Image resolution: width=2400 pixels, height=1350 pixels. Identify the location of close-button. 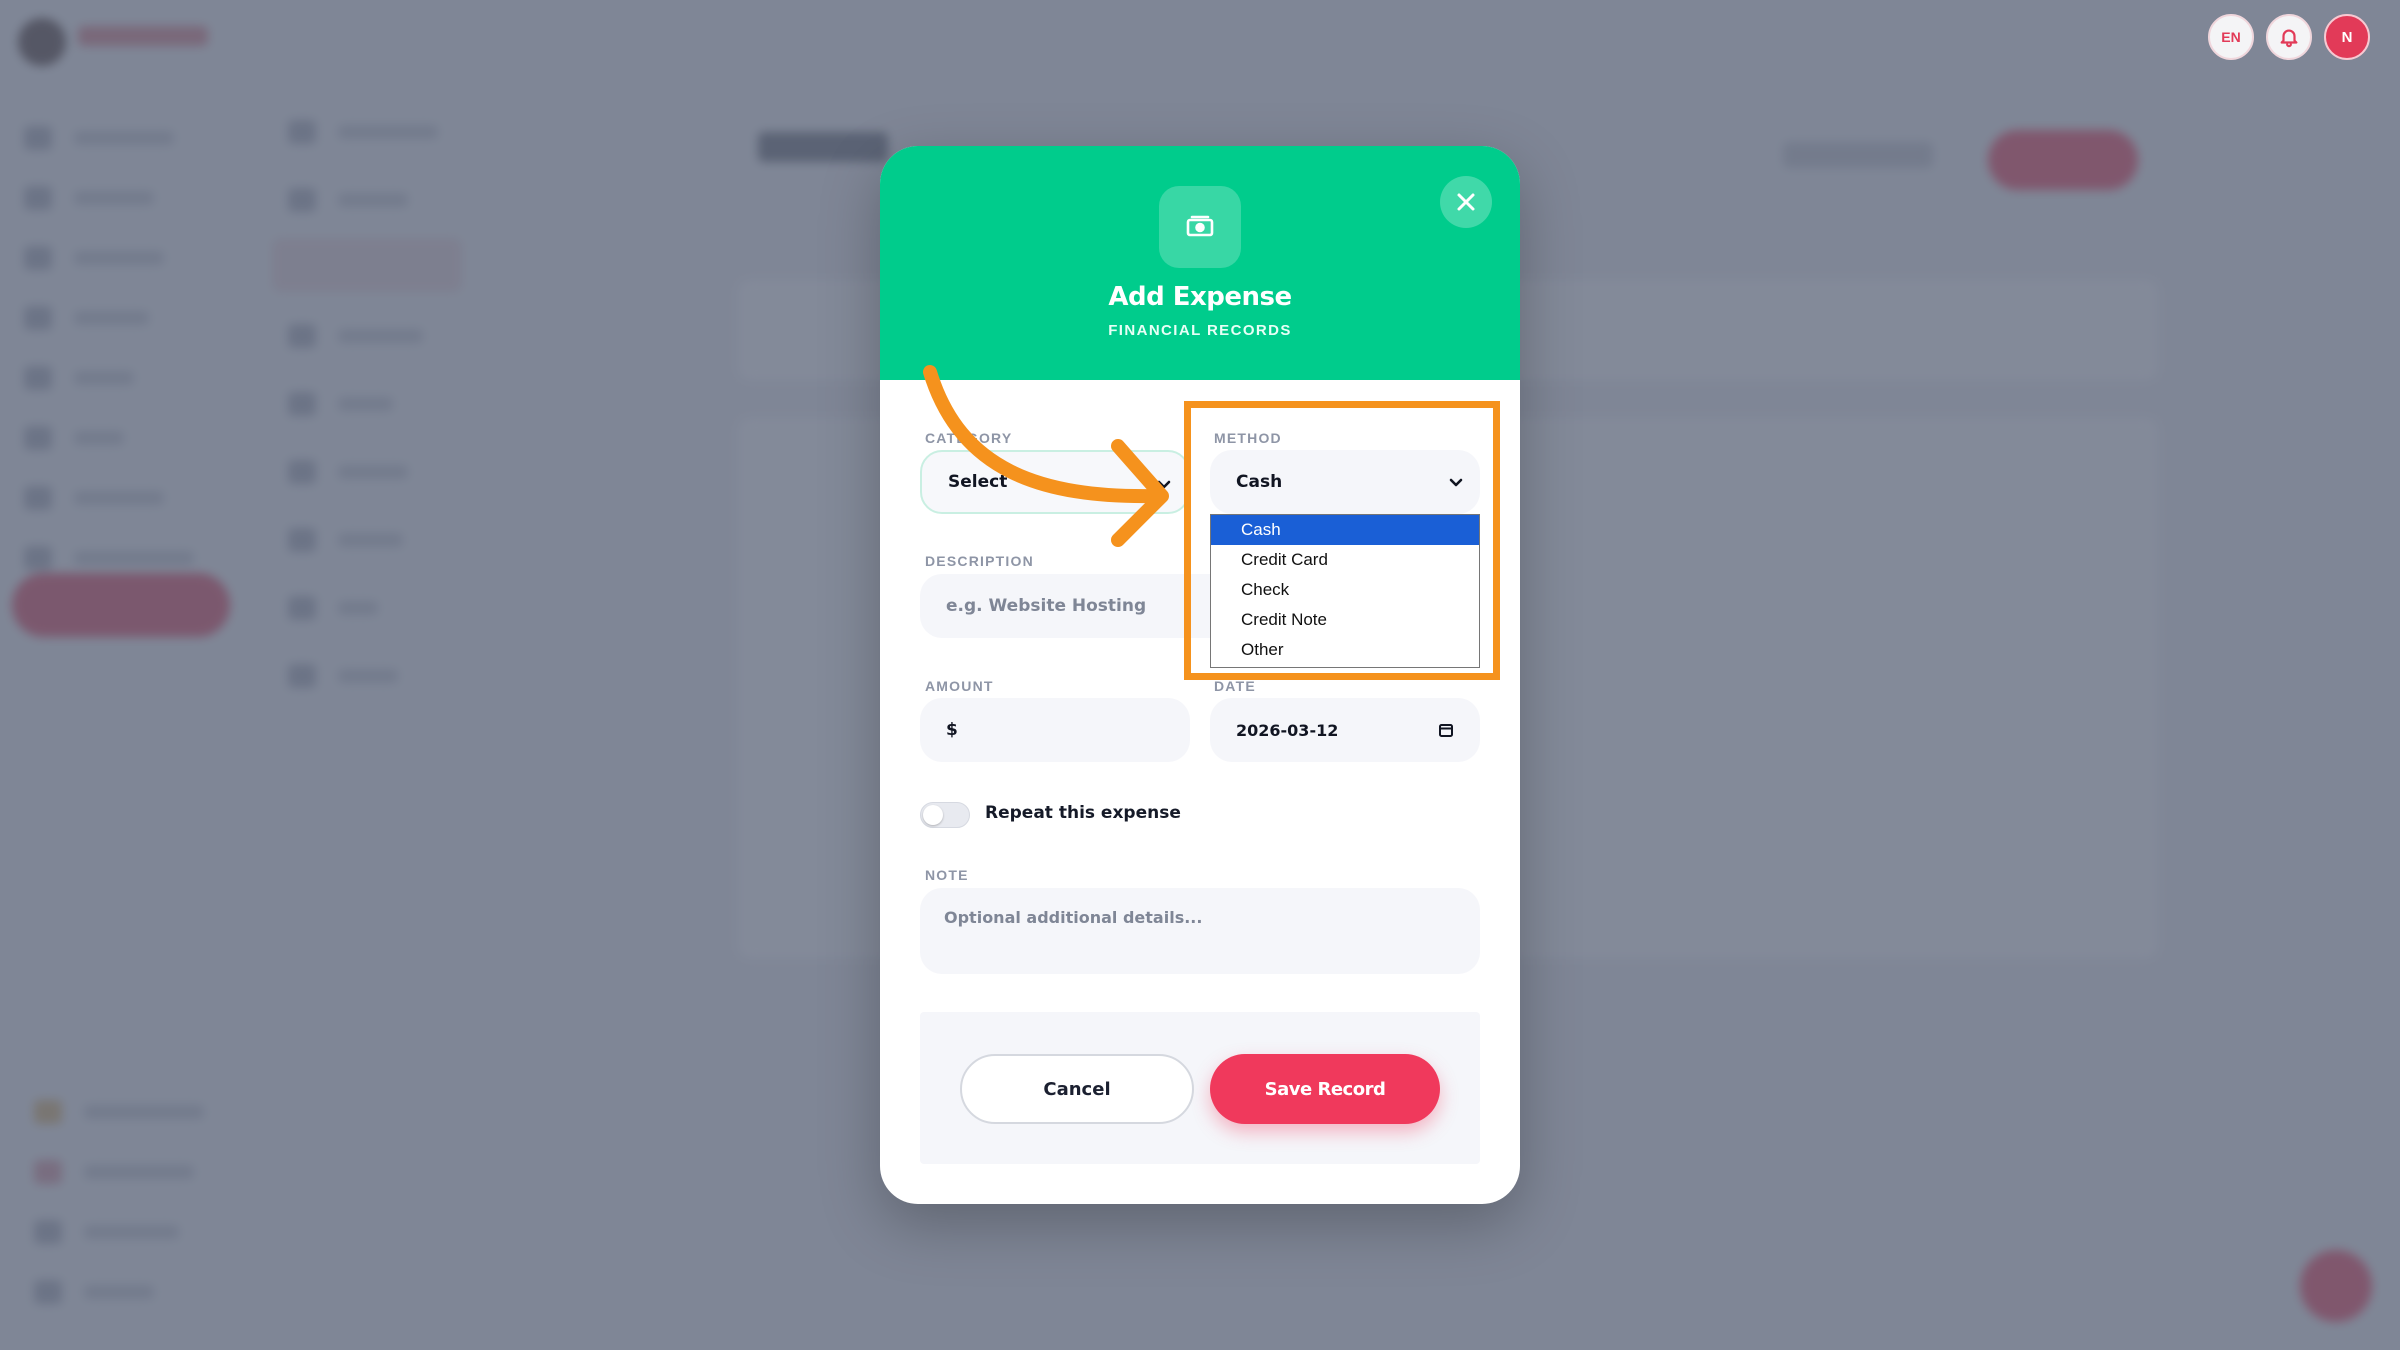
(1466, 202).